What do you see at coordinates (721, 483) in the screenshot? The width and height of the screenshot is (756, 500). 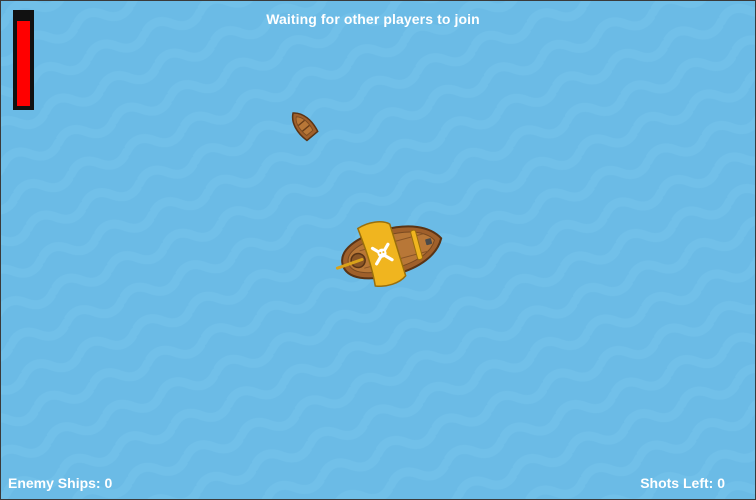 I see `shots-left-value: 0` at bounding box center [721, 483].